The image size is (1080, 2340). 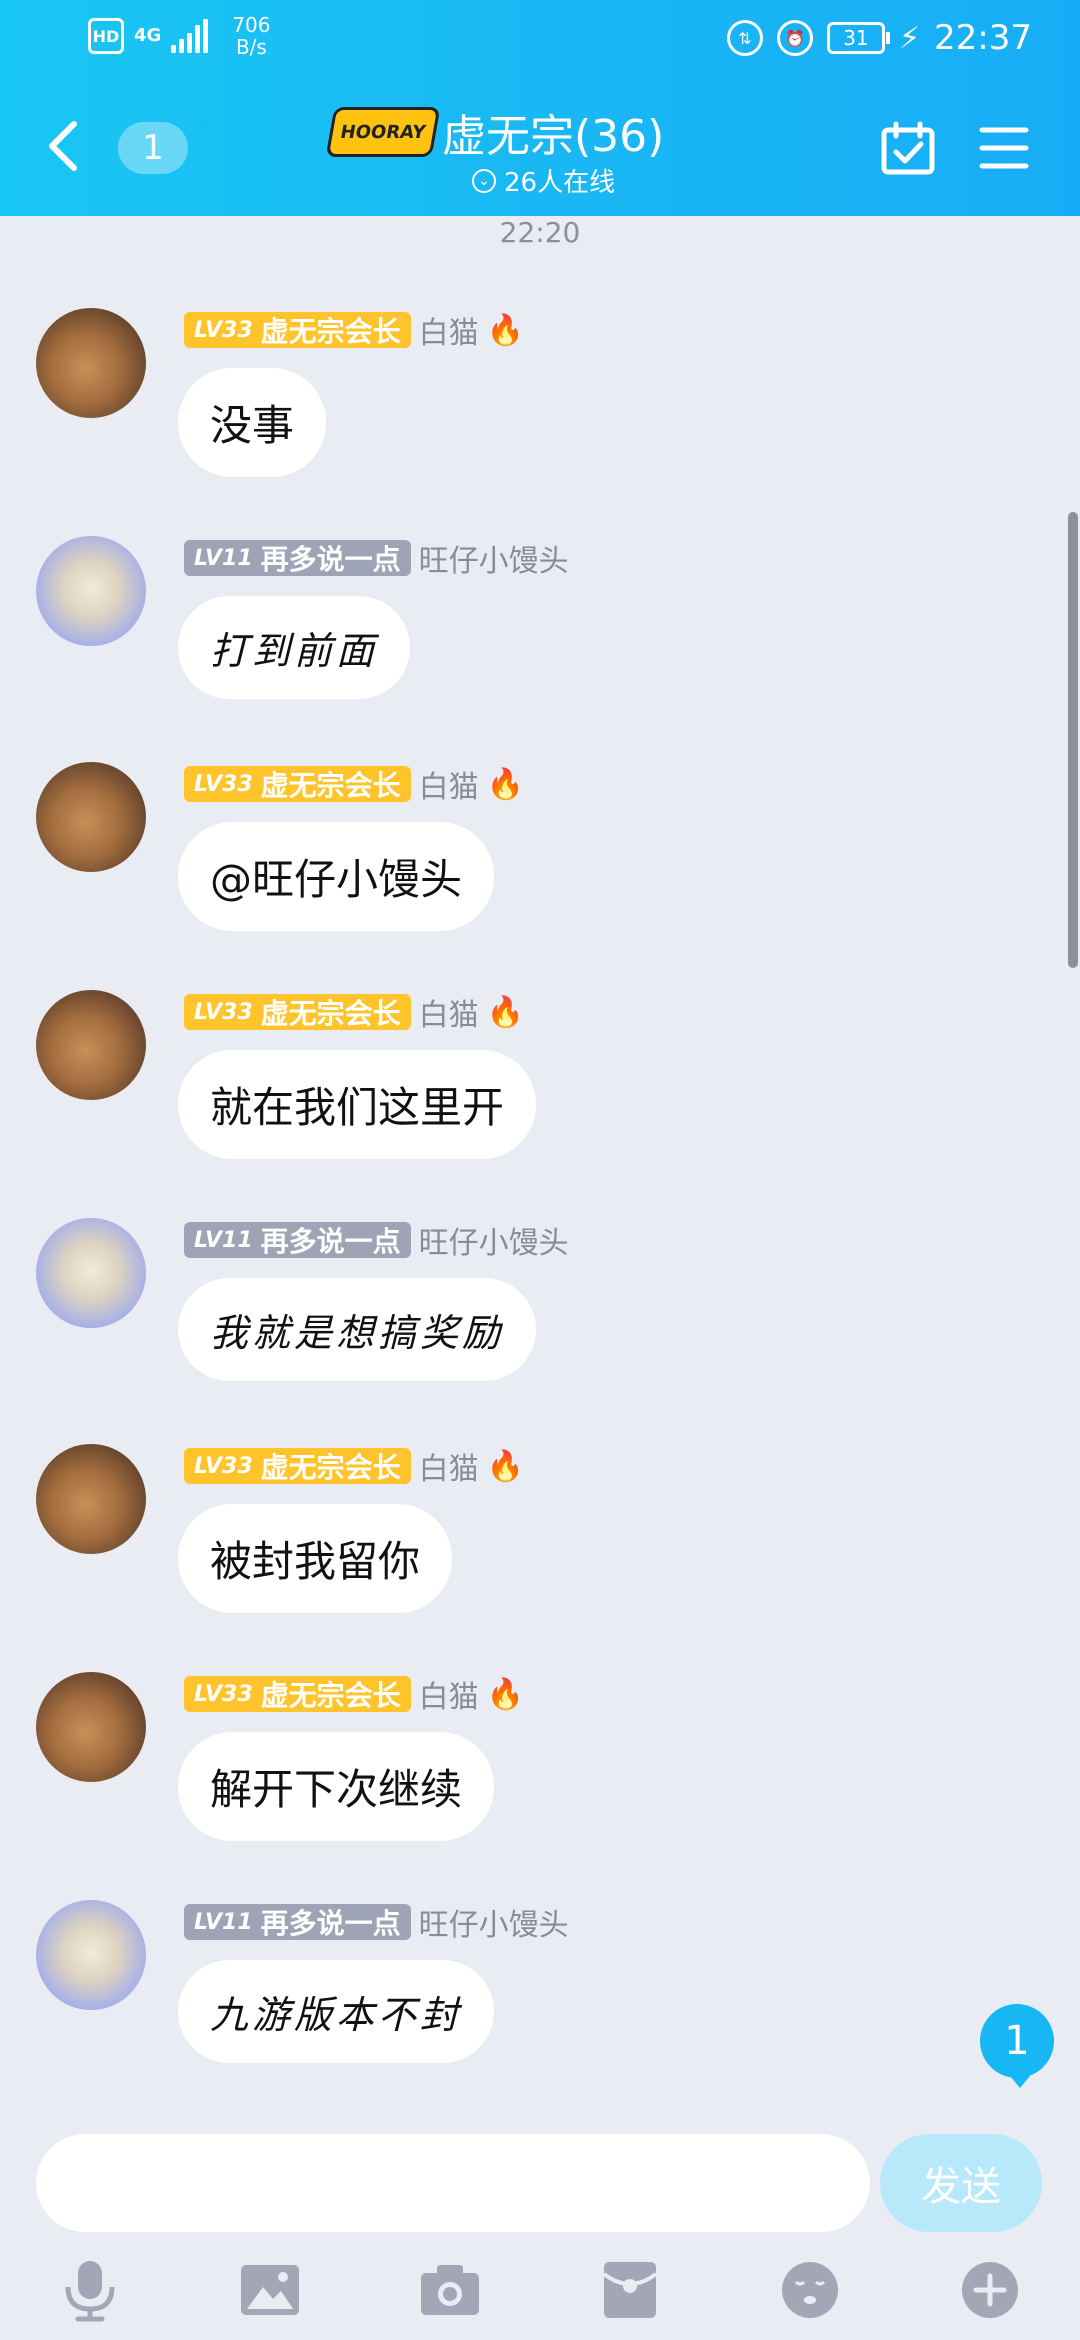 I want to click on message-bubble: 打到前面, so click(x=294, y=647).